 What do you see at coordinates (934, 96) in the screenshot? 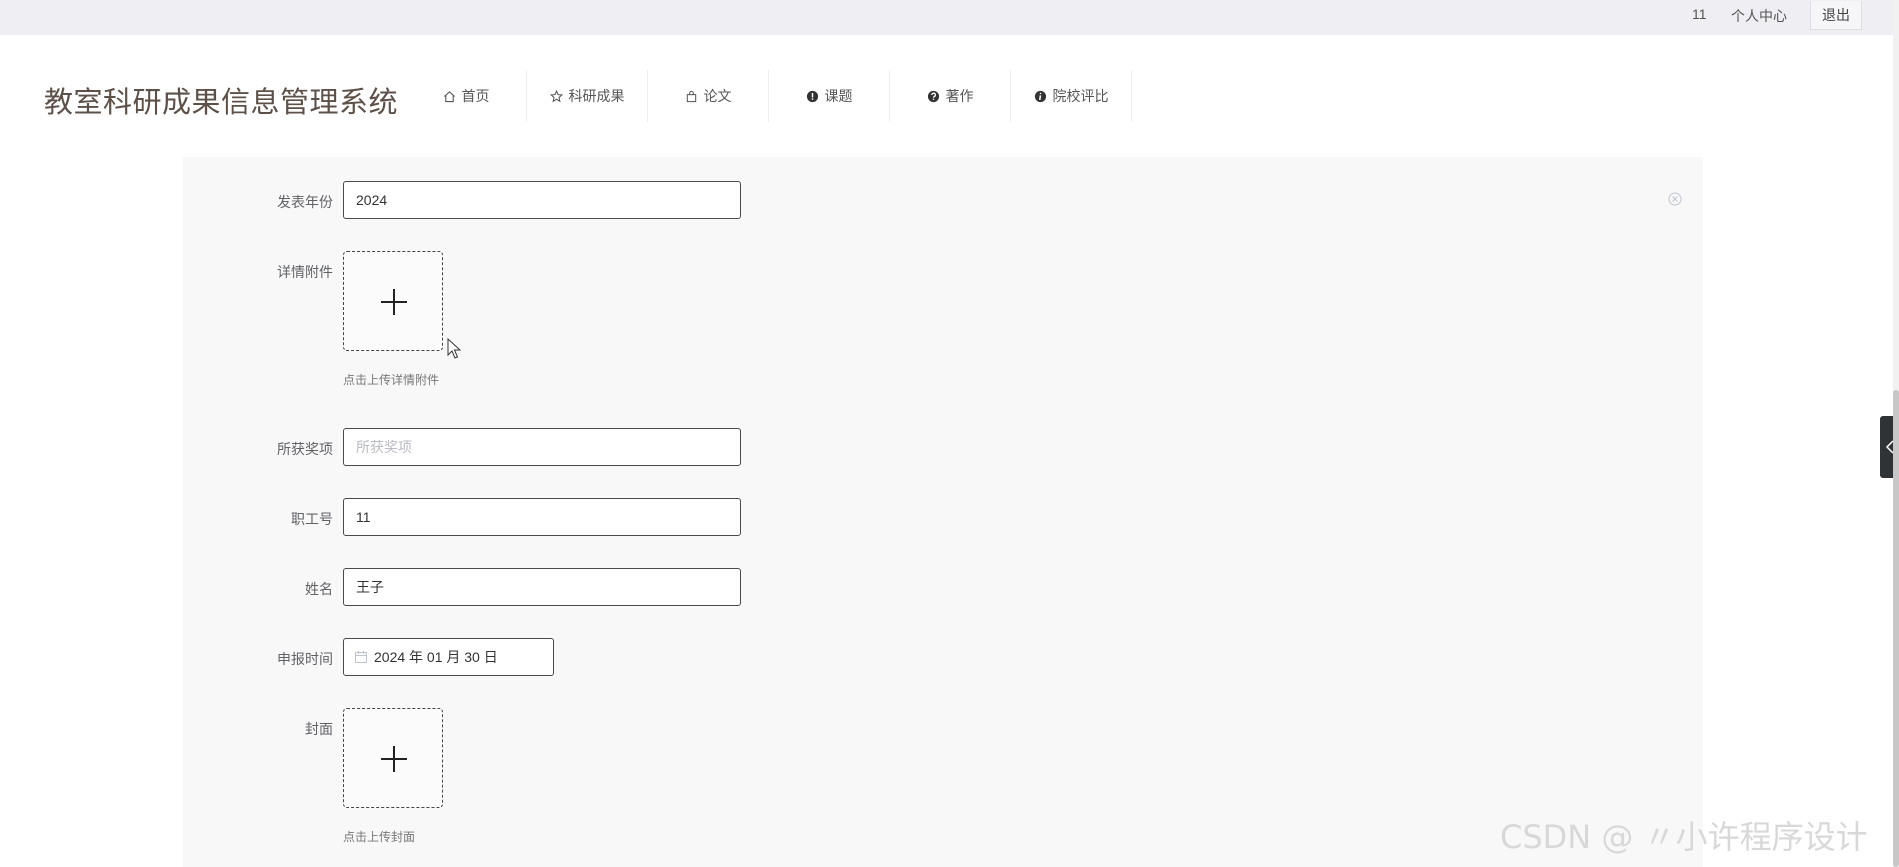
I see `question-circle-icon` at bounding box center [934, 96].